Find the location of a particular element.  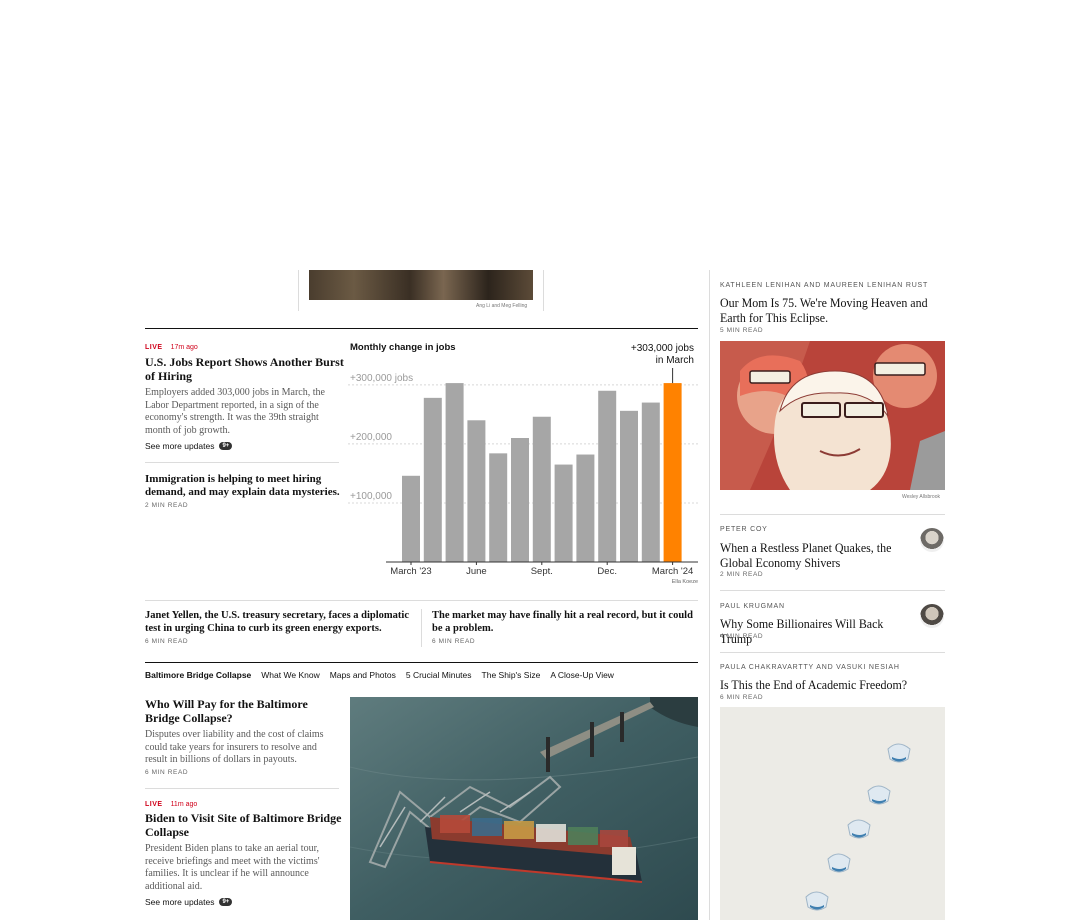

bridge-nav-link-minutes: 5 Crucial Minutes is located at coordinates (439, 675).